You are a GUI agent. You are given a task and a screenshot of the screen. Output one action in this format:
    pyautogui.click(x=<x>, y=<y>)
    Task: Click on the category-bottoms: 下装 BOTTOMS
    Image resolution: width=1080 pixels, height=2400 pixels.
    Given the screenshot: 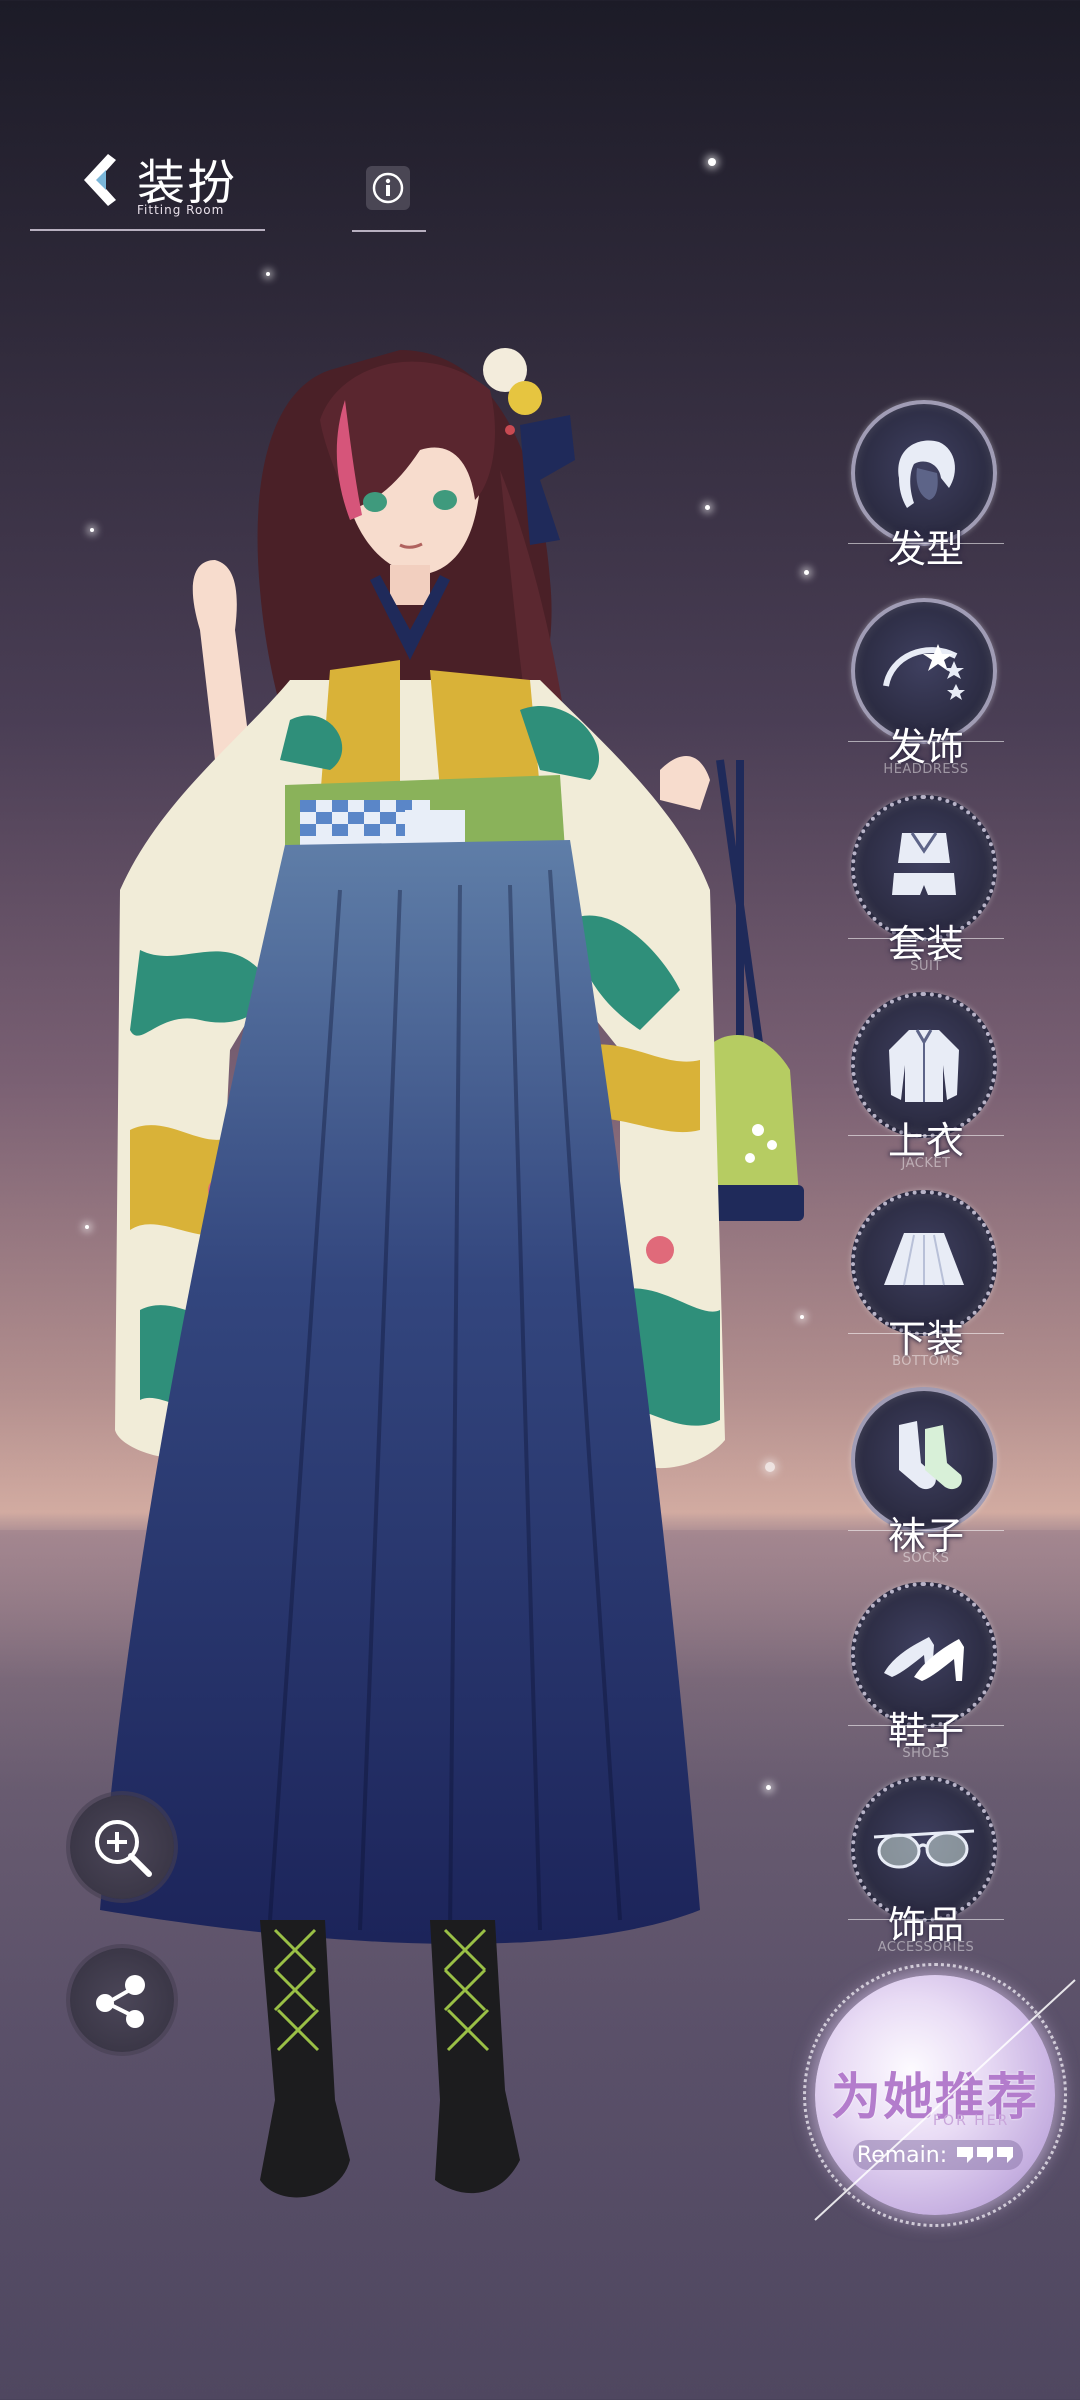 What is the action you would take?
    pyautogui.click(x=926, y=1282)
    